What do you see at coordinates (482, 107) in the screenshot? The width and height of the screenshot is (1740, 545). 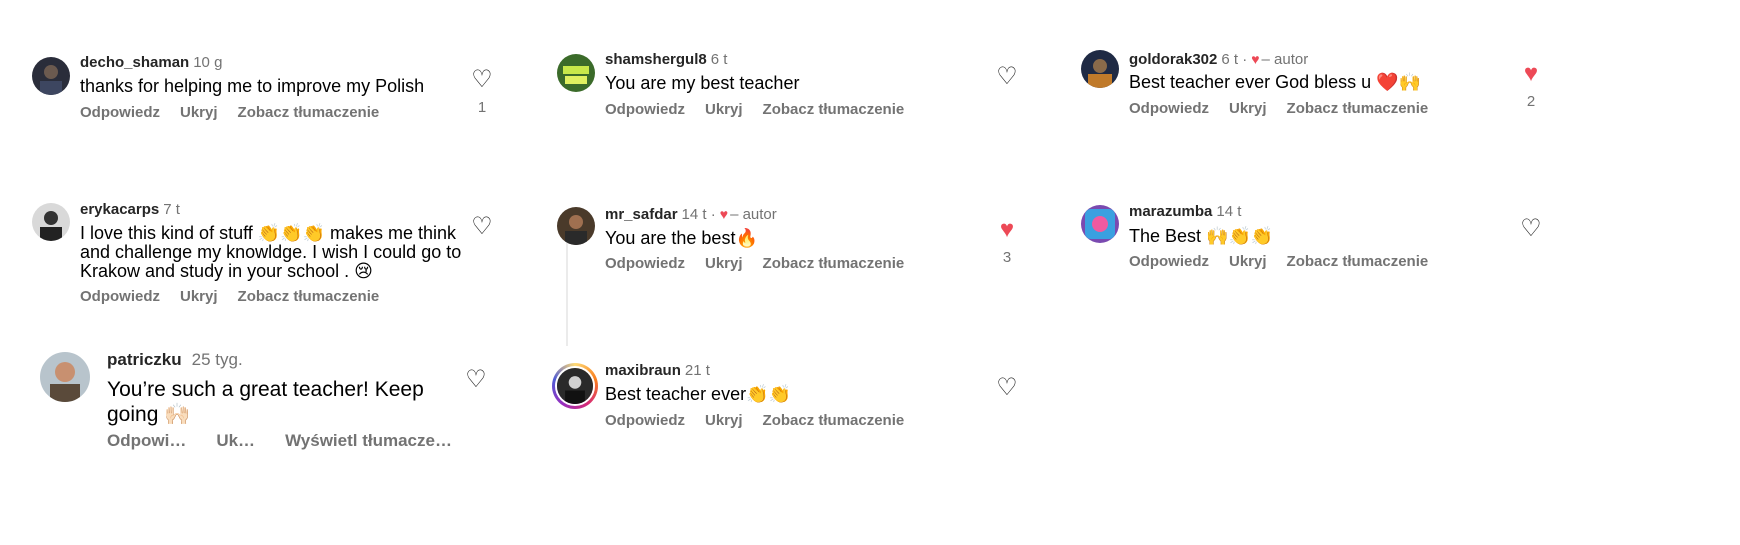 I see `like-count: 1` at bounding box center [482, 107].